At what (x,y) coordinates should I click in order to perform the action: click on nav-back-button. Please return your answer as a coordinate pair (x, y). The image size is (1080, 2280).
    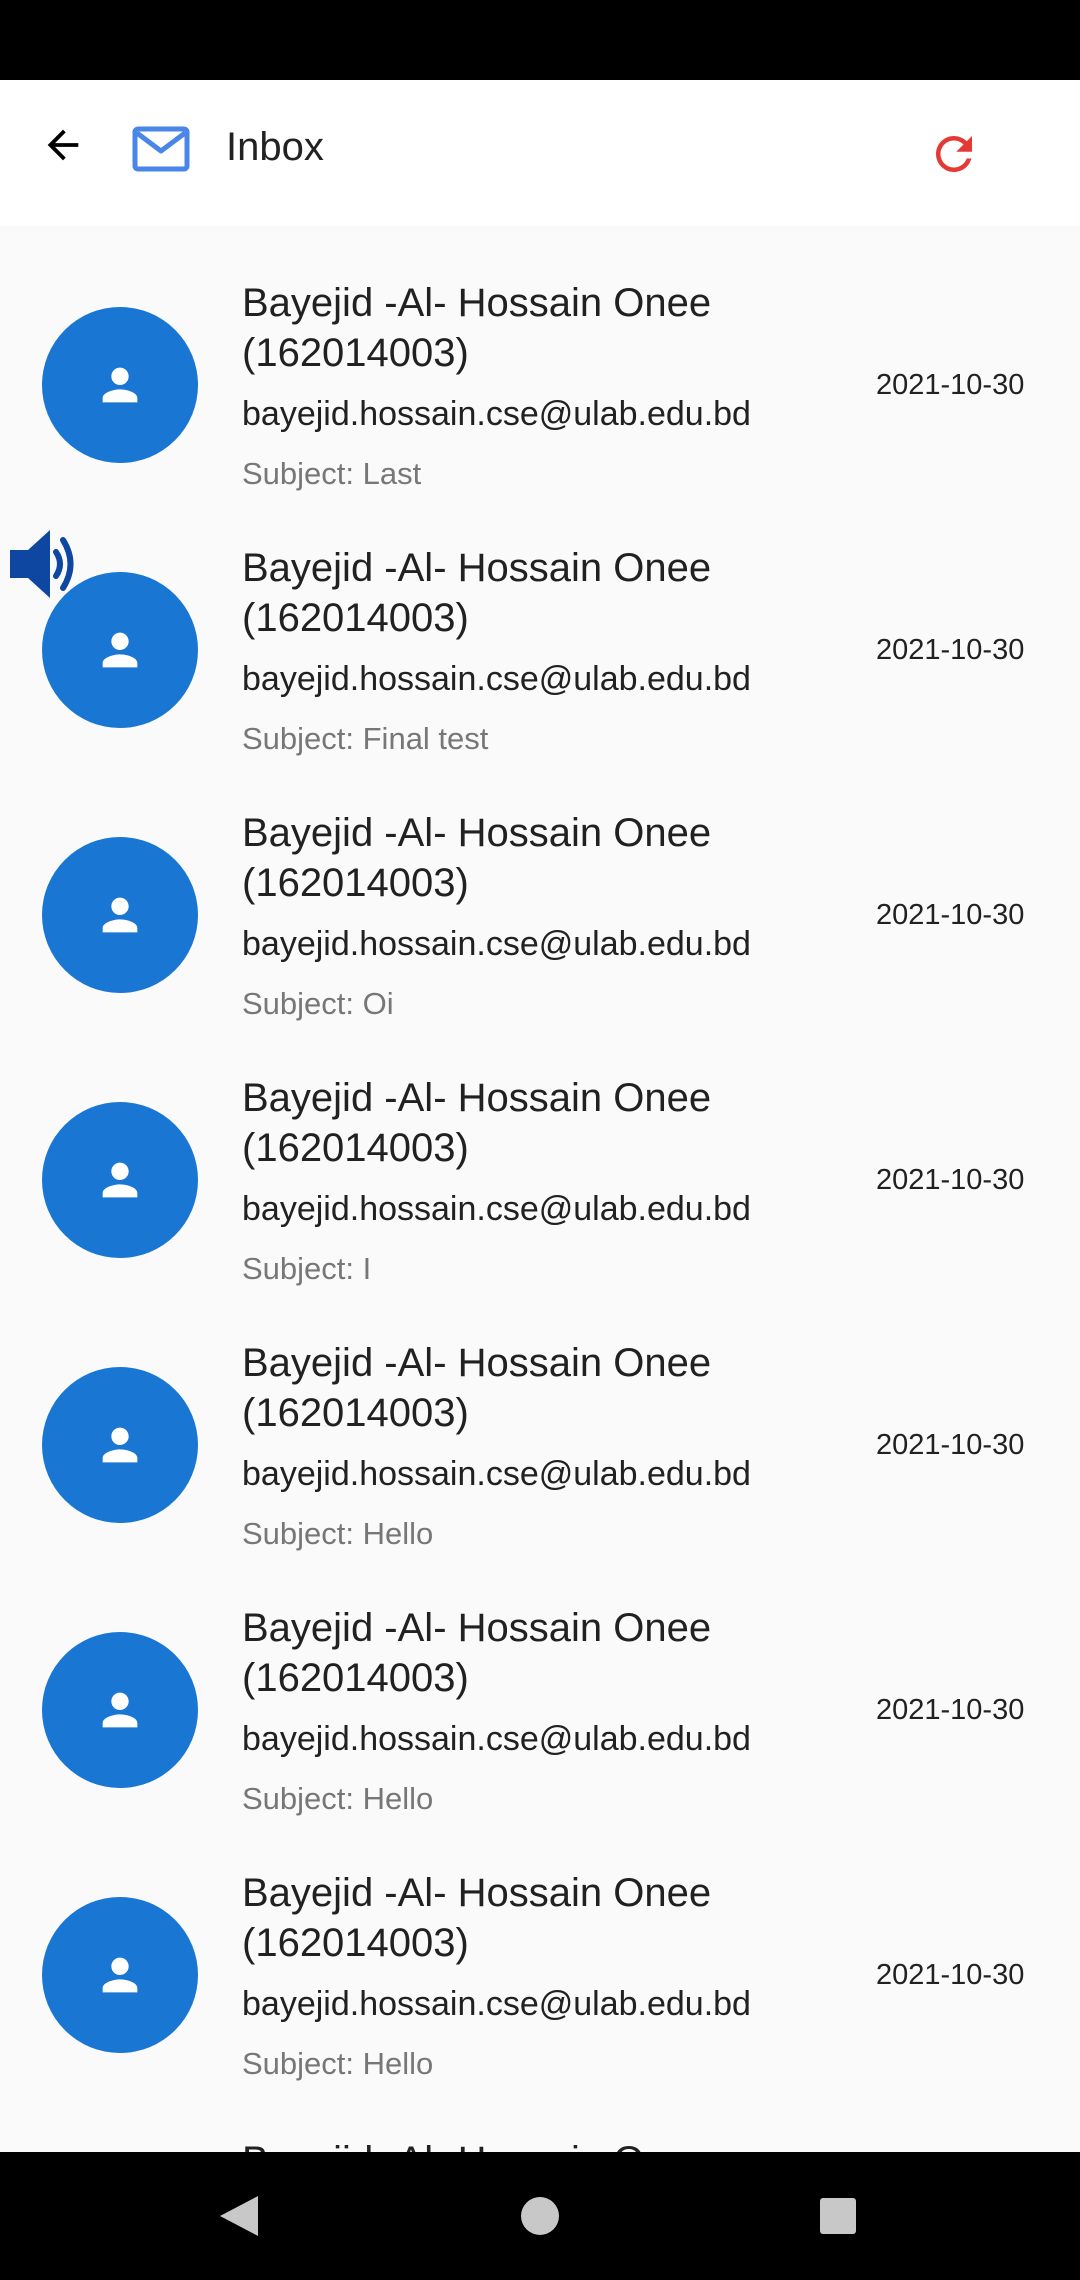
    Looking at the image, I should click on (238, 2216).